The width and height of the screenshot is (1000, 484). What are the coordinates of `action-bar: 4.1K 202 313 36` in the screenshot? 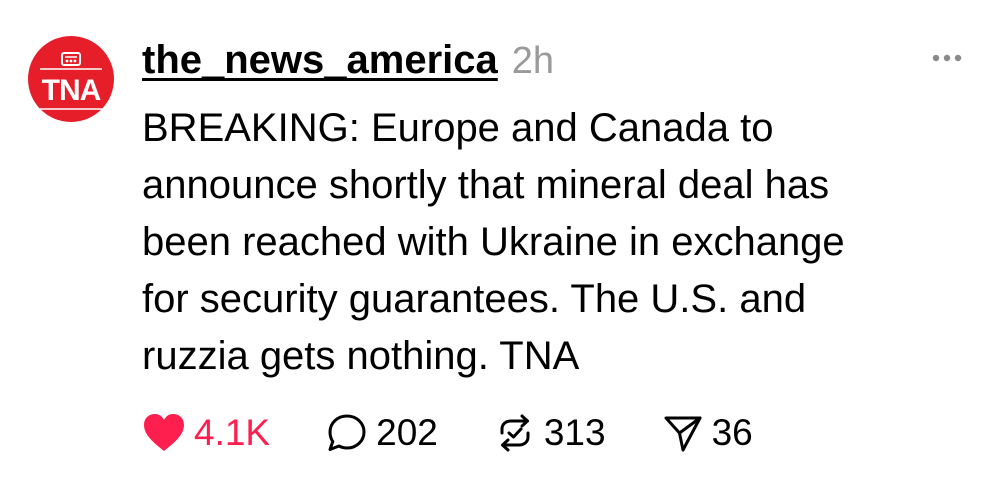 It's located at (447, 433).